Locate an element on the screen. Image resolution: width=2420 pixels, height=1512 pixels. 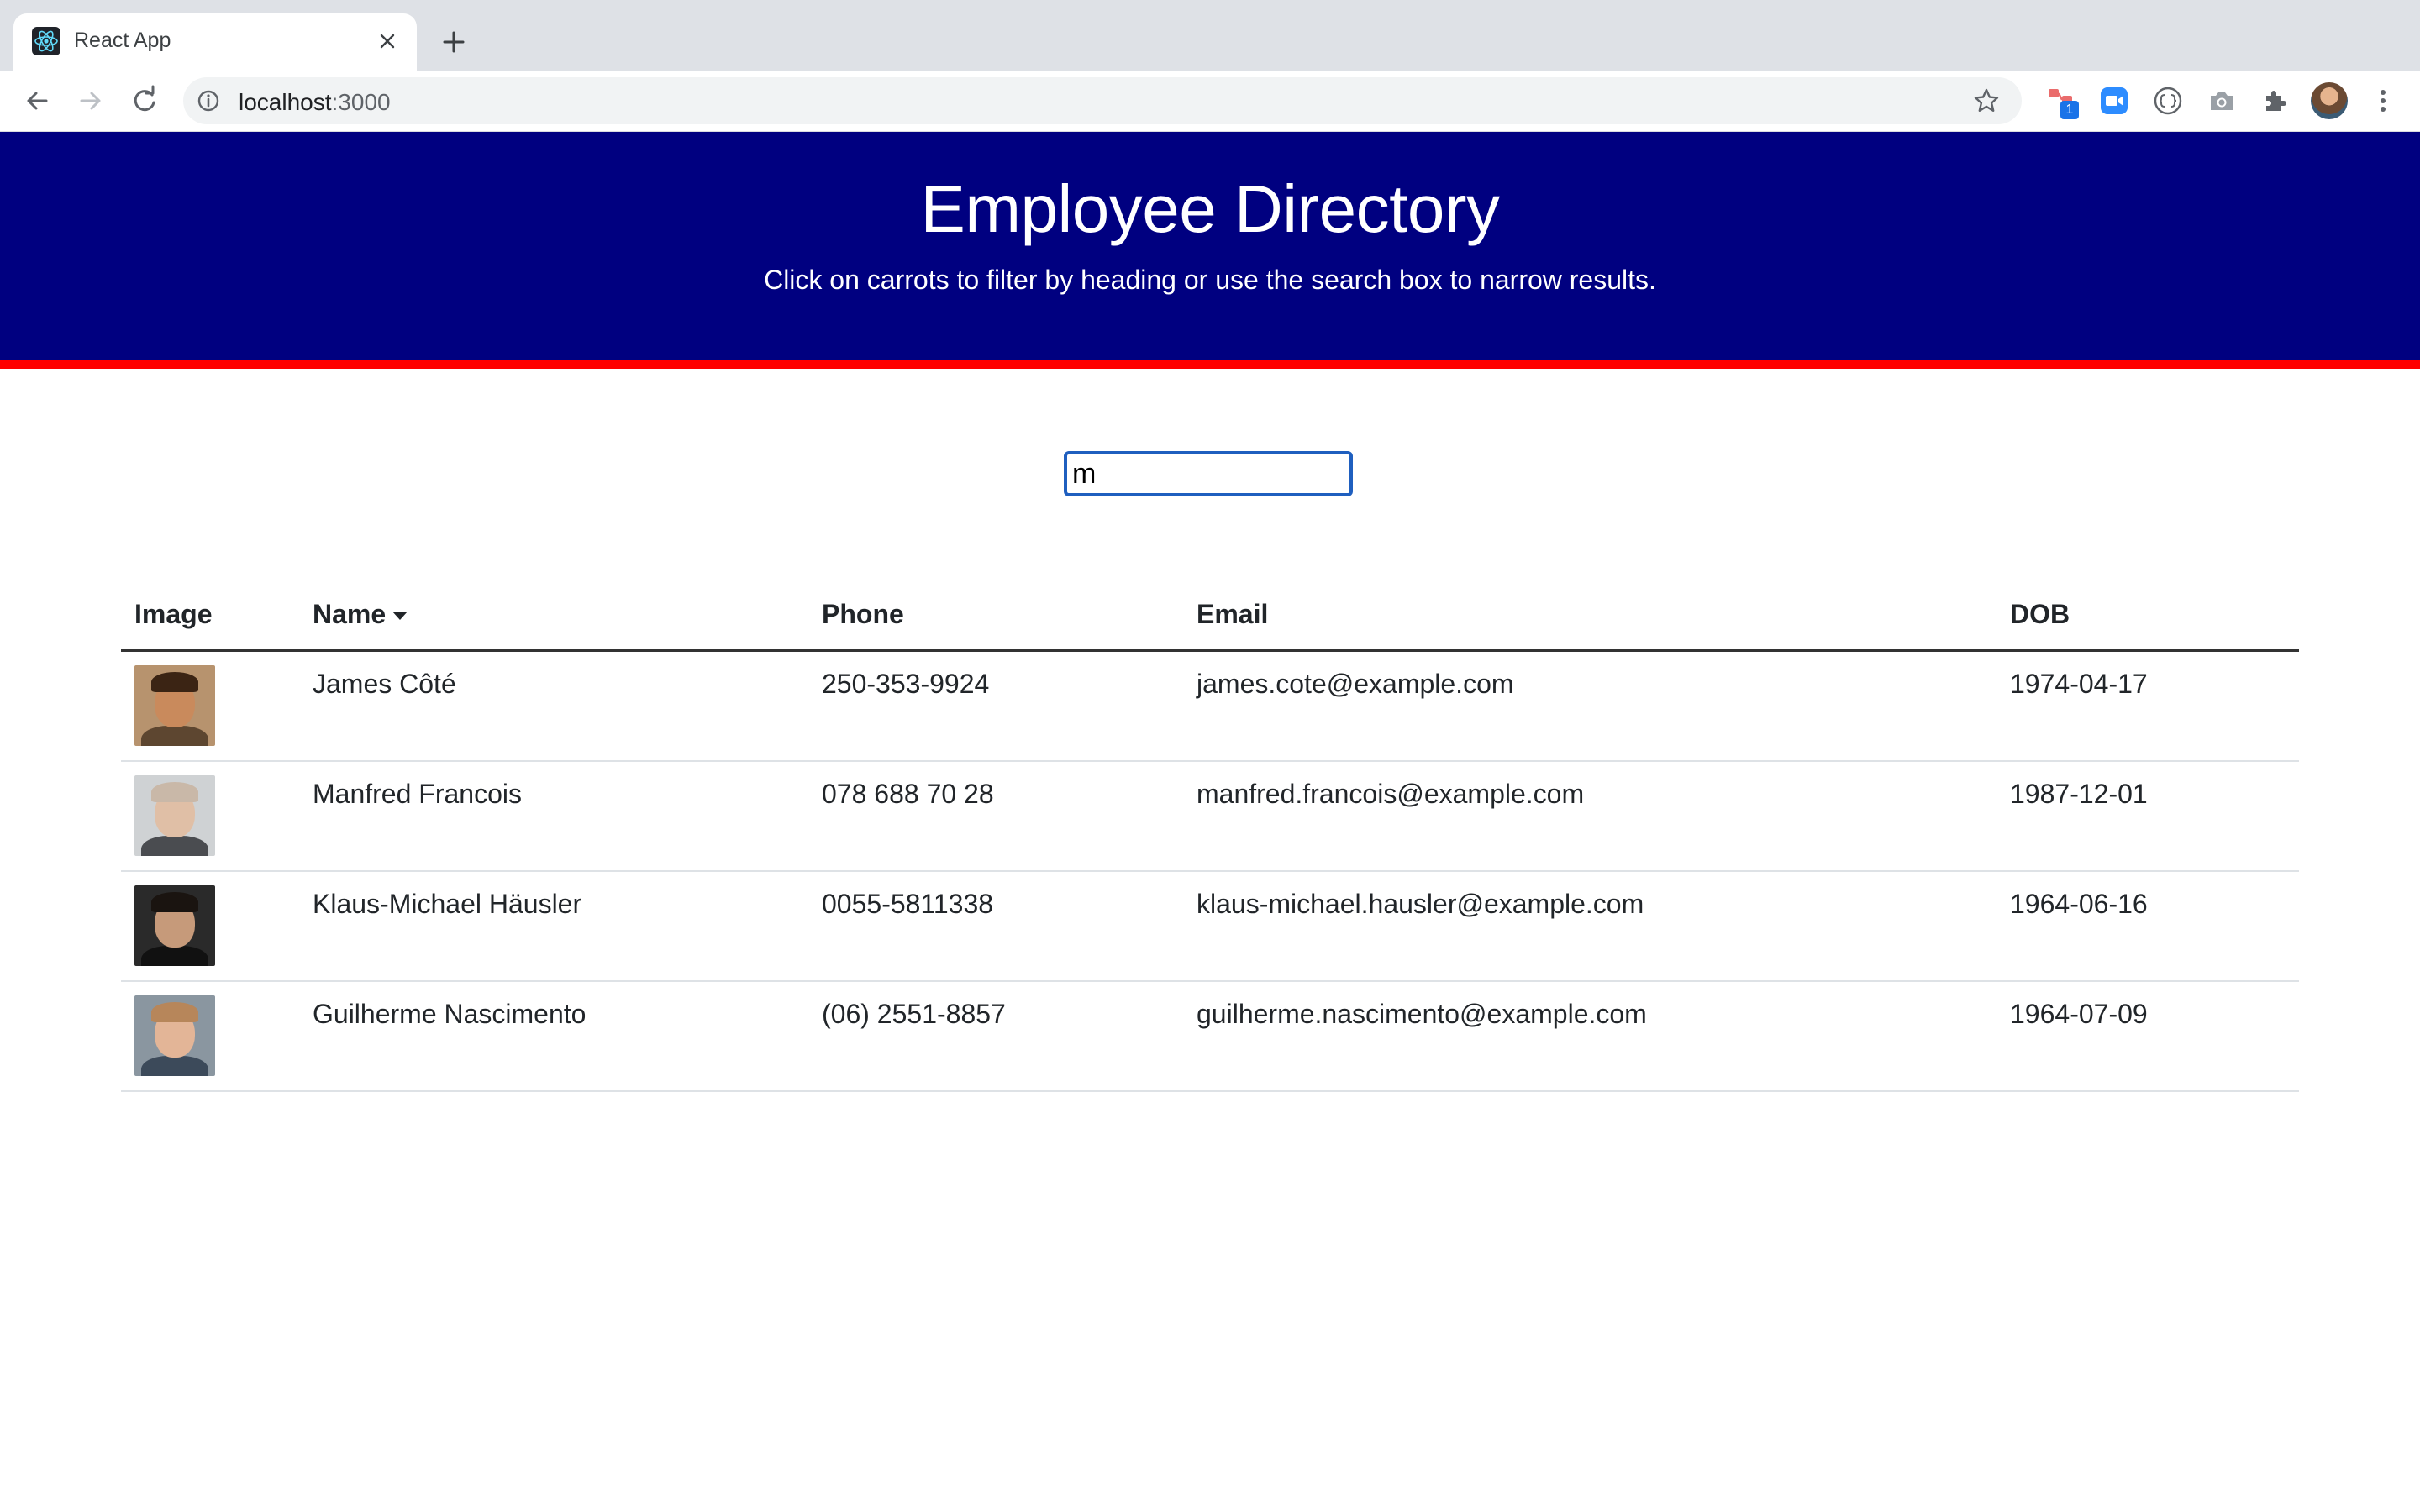
site-info-icon is located at coordinates (208, 100).